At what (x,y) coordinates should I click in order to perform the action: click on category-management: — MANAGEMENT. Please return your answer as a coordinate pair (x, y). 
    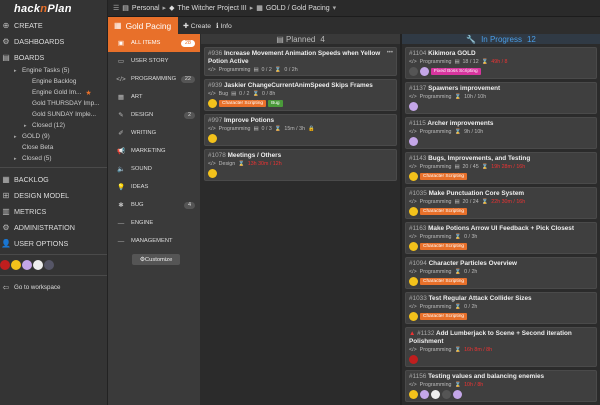
    Looking at the image, I should click on (154, 241).